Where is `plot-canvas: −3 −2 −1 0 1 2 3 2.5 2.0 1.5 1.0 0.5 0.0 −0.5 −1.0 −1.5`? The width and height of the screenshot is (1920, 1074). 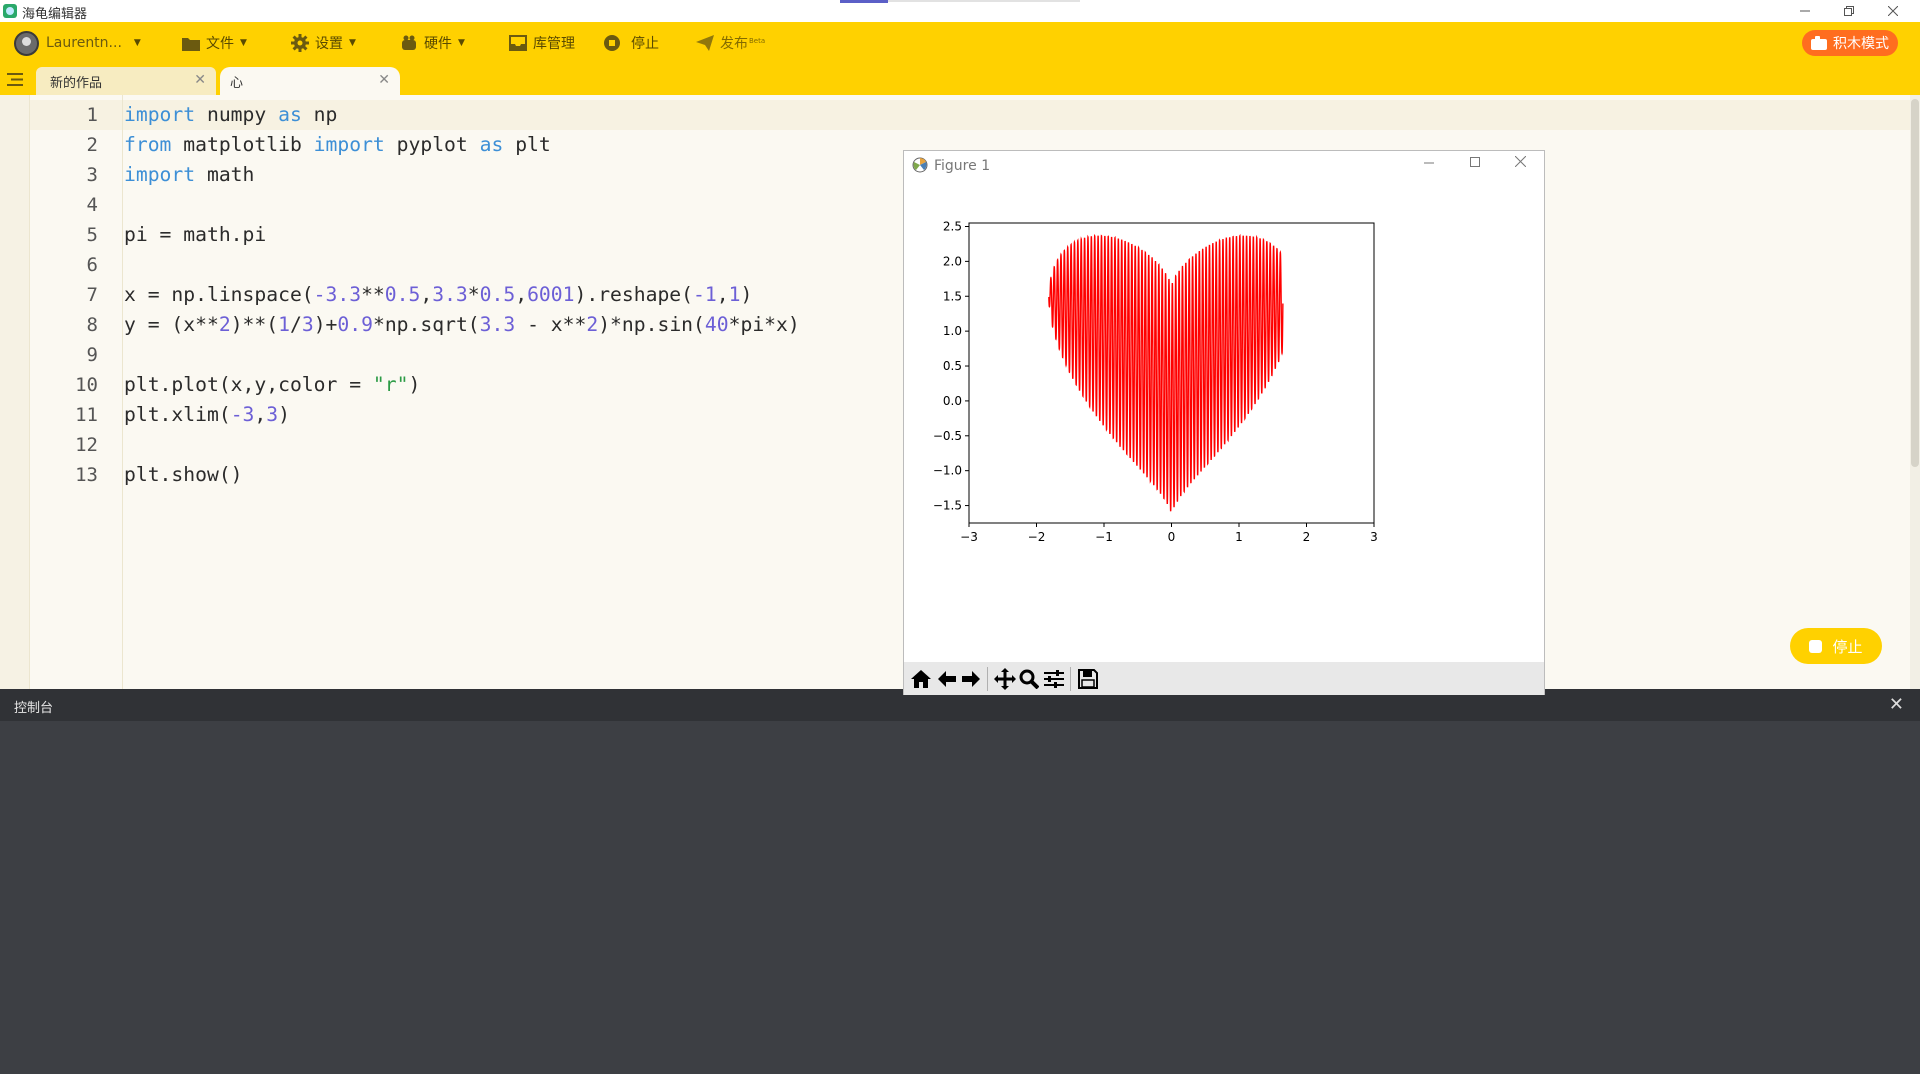
plot-canvas: −3 −2 −1 0 1 2 3 2.5 2.0 1.5 1.0 0.5 0.0 −0.5 −1.0 −1.5 is located at coordinates (1224, 397).